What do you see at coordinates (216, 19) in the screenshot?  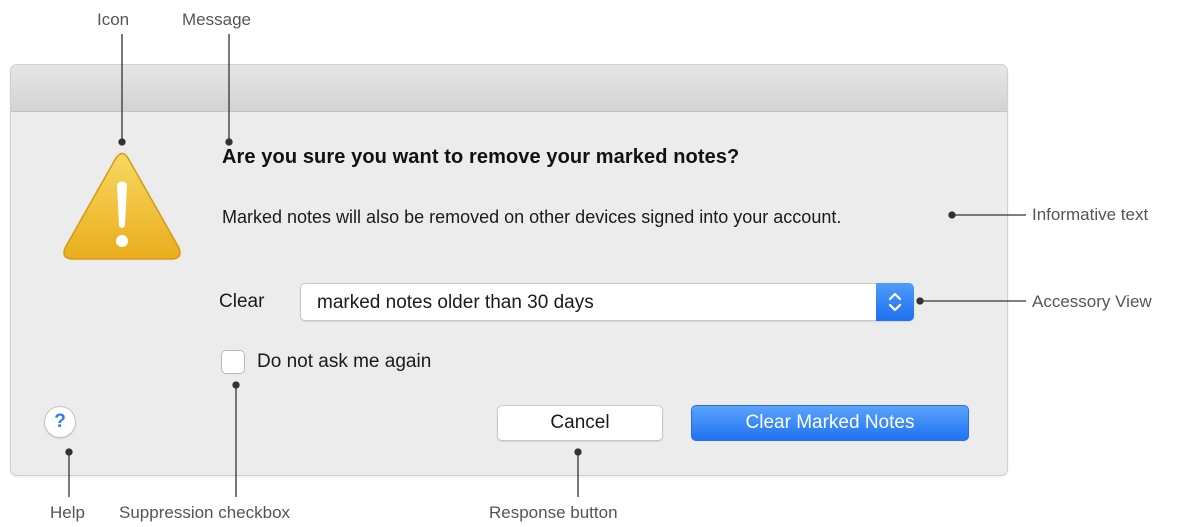 I see `callout-label-message: Message` at bounding box center [216, 19].